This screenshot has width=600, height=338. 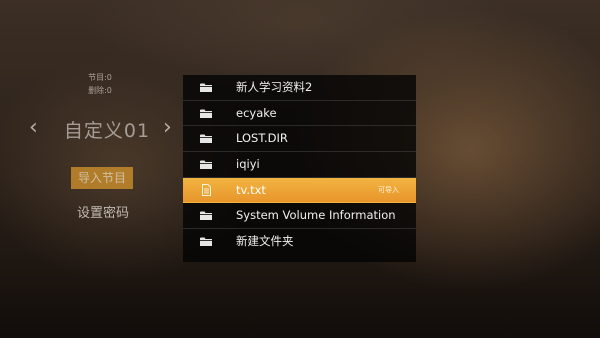 I want to click on importable-badge: 可导入, so click(x=388, y=189).